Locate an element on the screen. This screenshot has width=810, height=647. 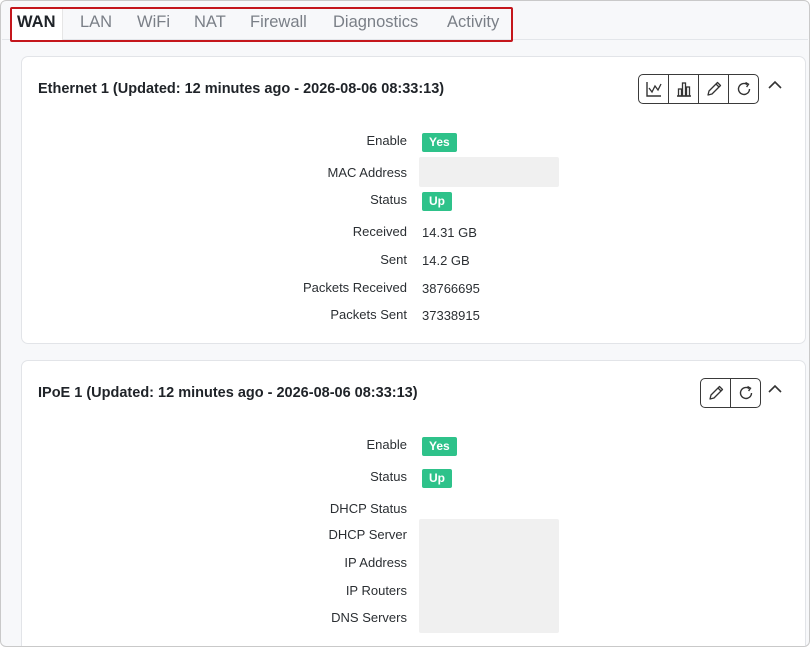
row-value: 14.31 GB is located at coordinates (449, 232).